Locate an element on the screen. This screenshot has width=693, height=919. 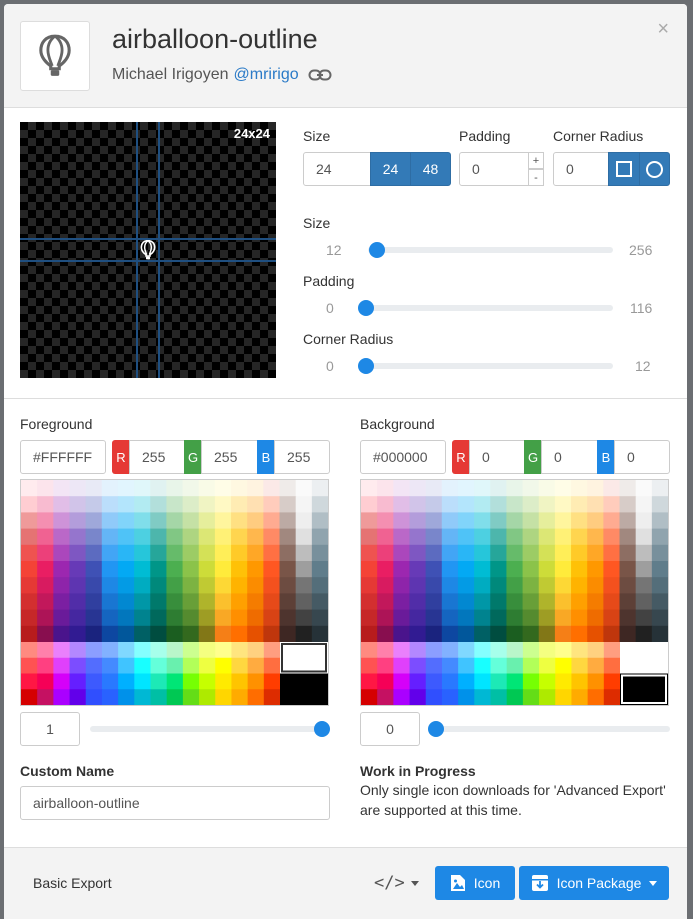
foreground-r-input: 255 is located at coordinates (157, 457).